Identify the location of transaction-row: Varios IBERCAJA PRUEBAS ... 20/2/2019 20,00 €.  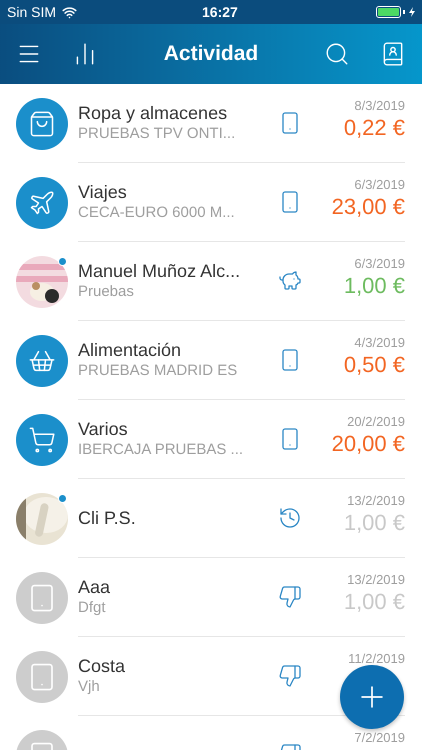
(211, 439).